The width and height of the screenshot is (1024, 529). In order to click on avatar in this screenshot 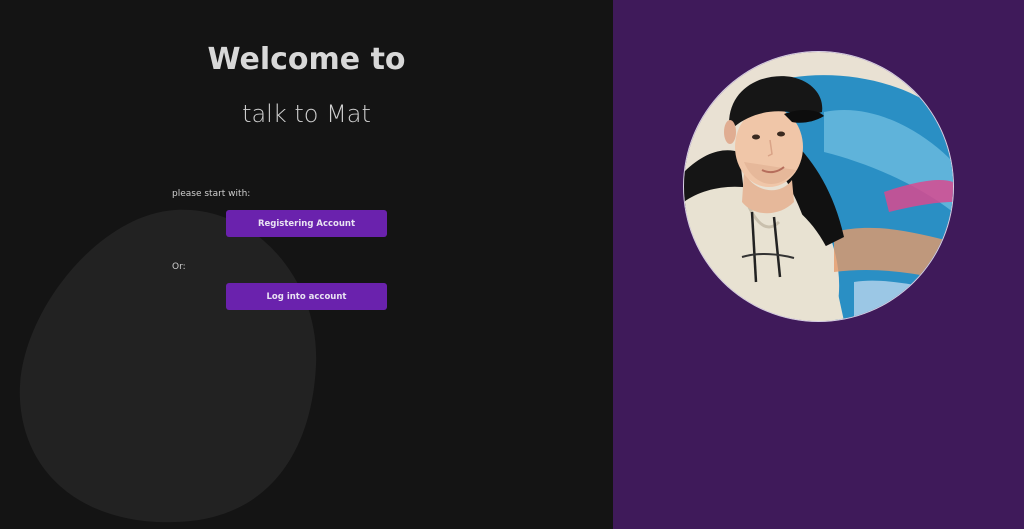, I will do `click(818, 186)`.